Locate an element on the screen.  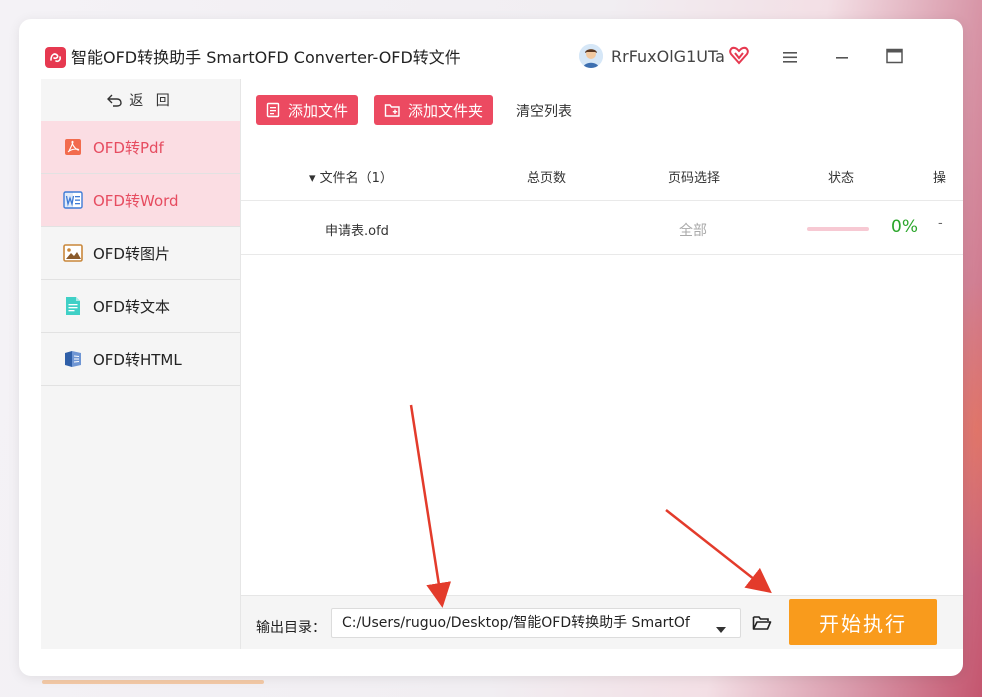
row-page-select: 全部 is located at coordinates (693, 230).